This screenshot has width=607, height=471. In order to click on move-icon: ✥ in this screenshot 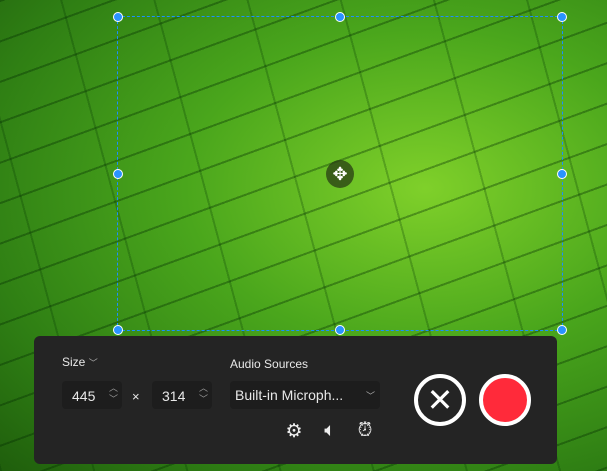, I will do `click(340, 174)`.